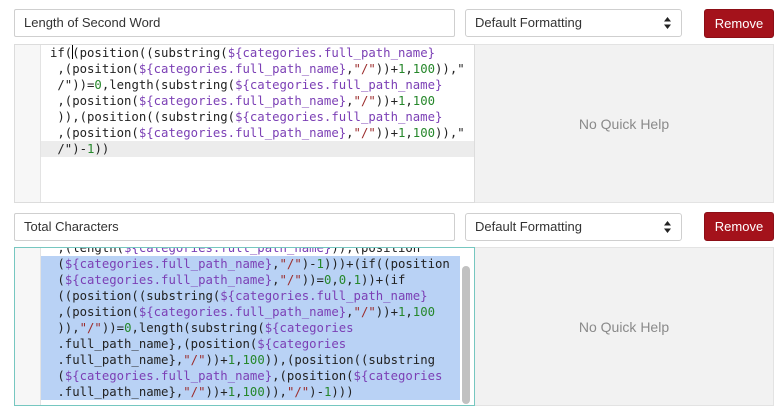  Describe the element at coordinates (234, 227) in the screenshot. I see `formula-name-input-2: Total Characters` at that location.